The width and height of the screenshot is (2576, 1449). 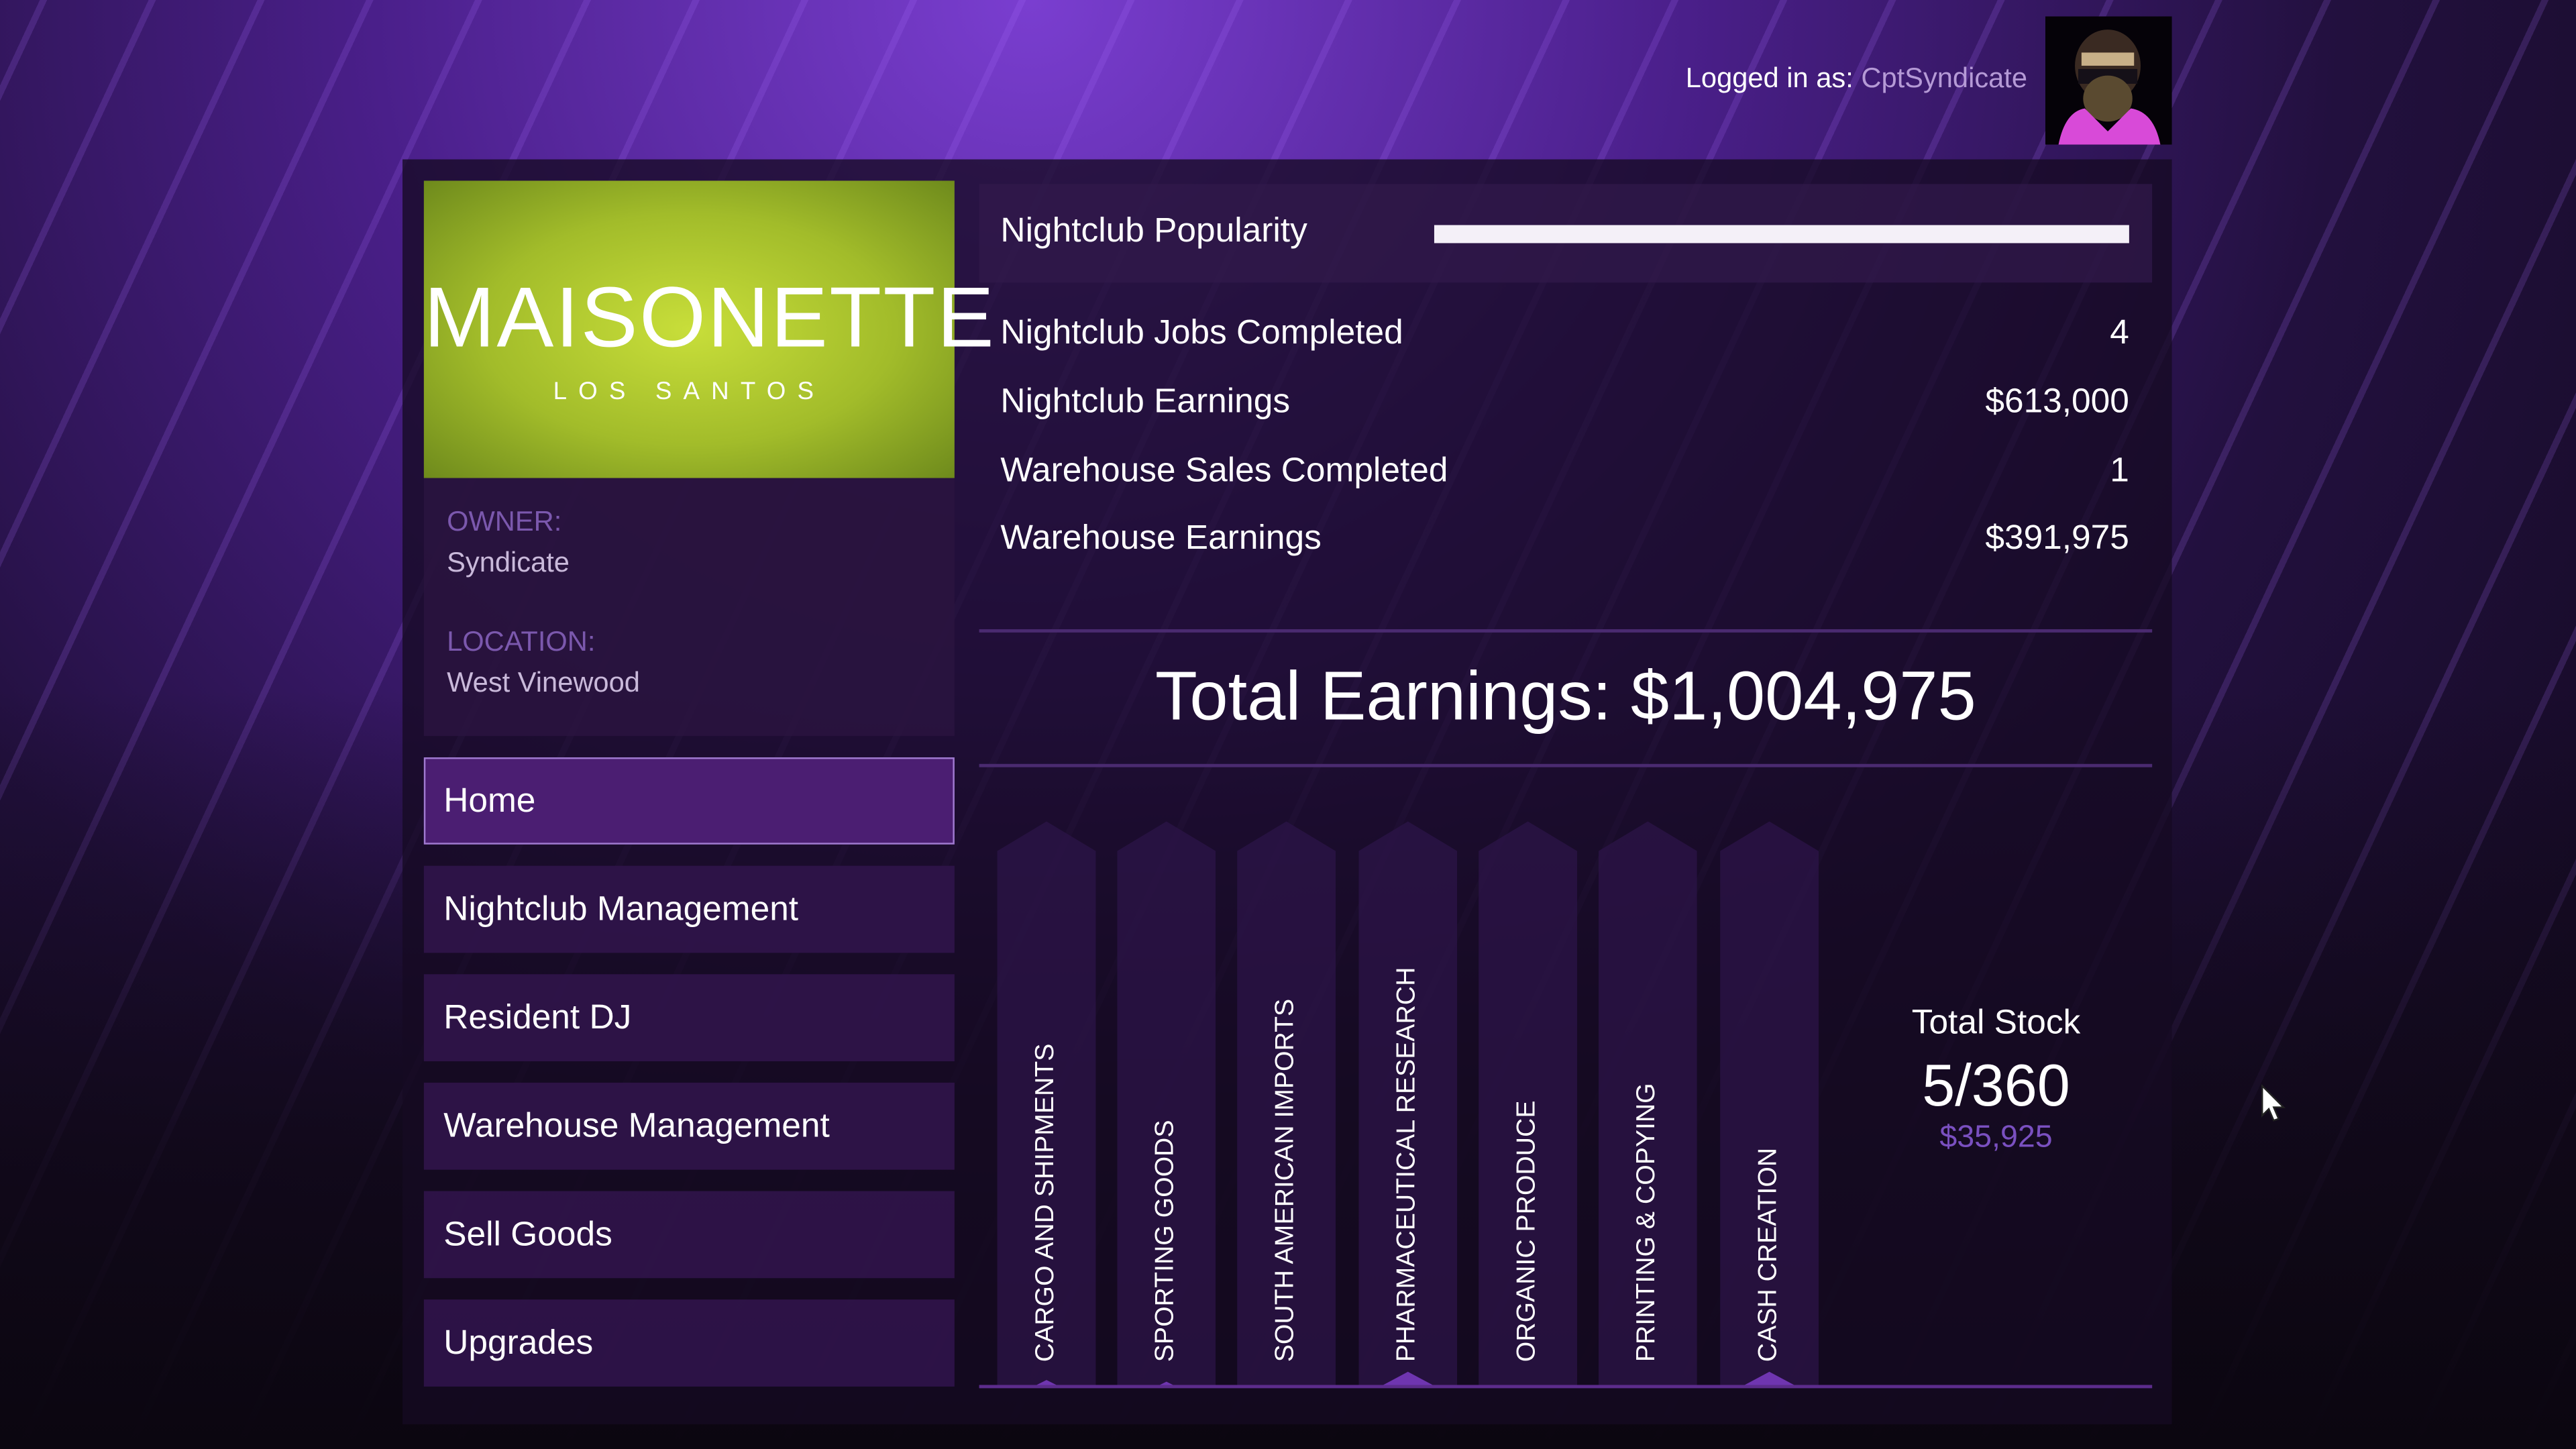 I want to click on nav-sell-goods: Sell Goods, so click(x=689, y=1235).